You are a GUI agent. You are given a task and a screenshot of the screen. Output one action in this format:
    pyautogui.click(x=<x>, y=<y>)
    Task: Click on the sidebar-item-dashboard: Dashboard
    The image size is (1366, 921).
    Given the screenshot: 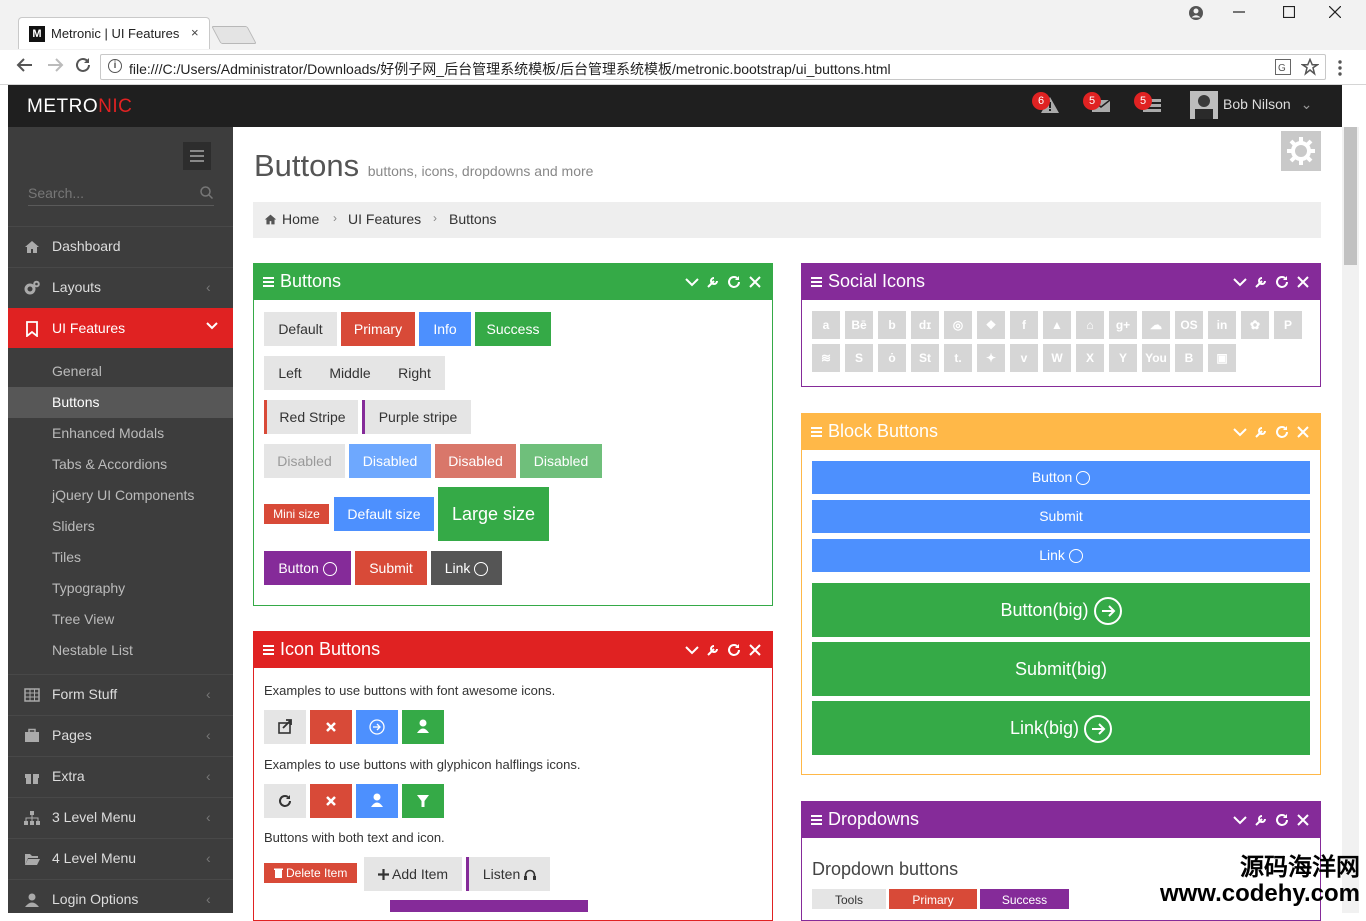 What is the action you would take?
    pyautogui.click(x=120, y=246)
    